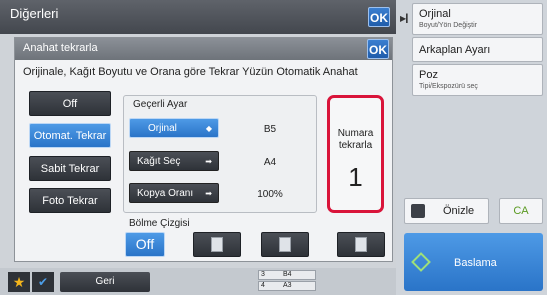 This screenshot has width=547, height=295. What do you see at coordinates (477, 80) in the screenshot?
I see `exposure-button: Poz Tipi/Ekspozürü seç` at bounding box center [477, 80].